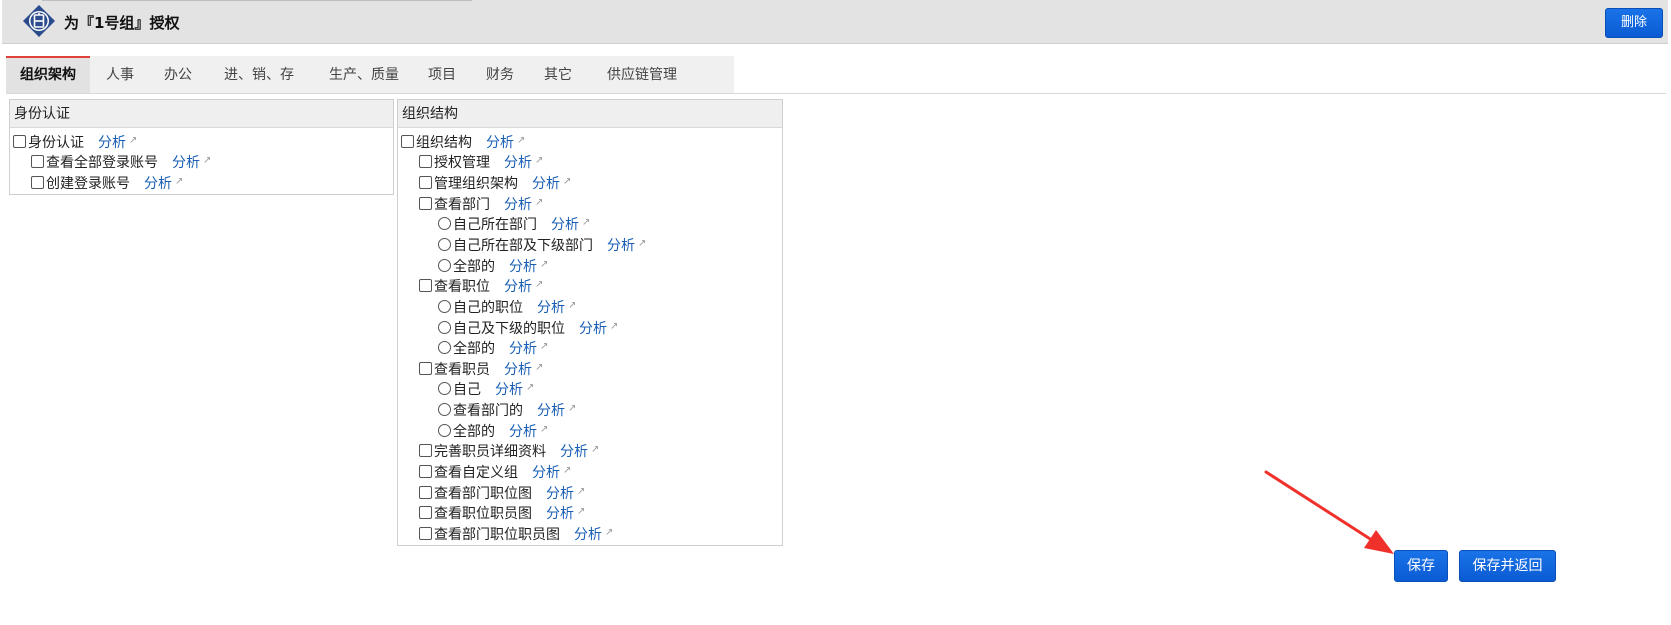 The width and height of the screenshot is (1671, 625). What do you see at coordinates (364, 75) in the screenshot?
I see `tab-production-quality: 生产、质量` at bounding box center [364, 75].